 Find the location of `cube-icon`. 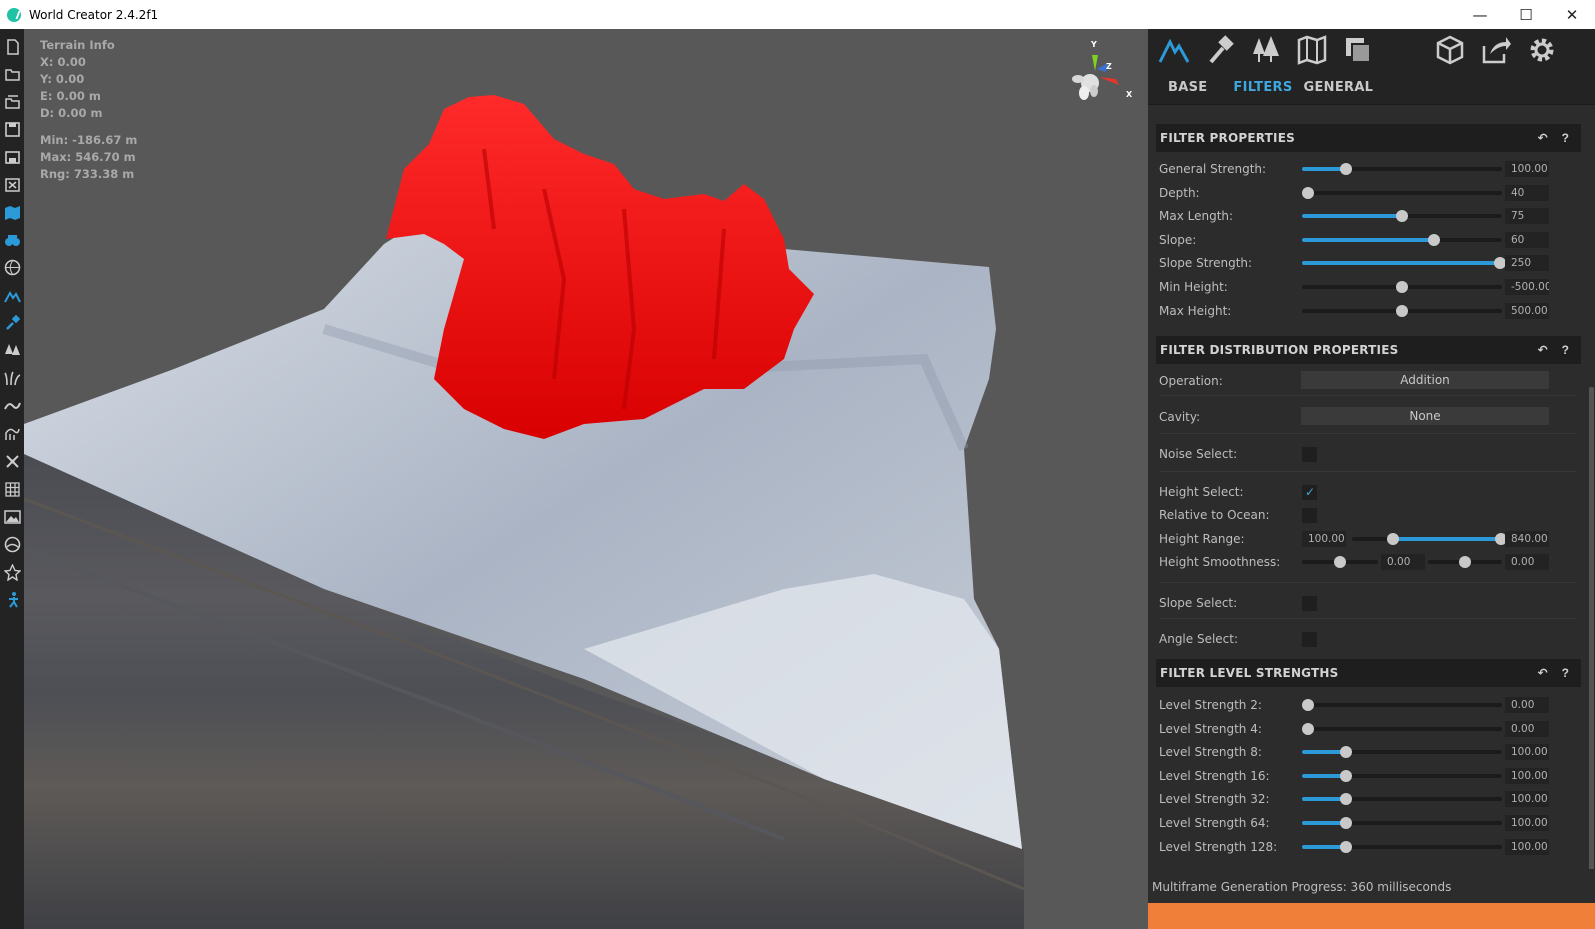

cube-icon is located at coordinates (1450, 50).